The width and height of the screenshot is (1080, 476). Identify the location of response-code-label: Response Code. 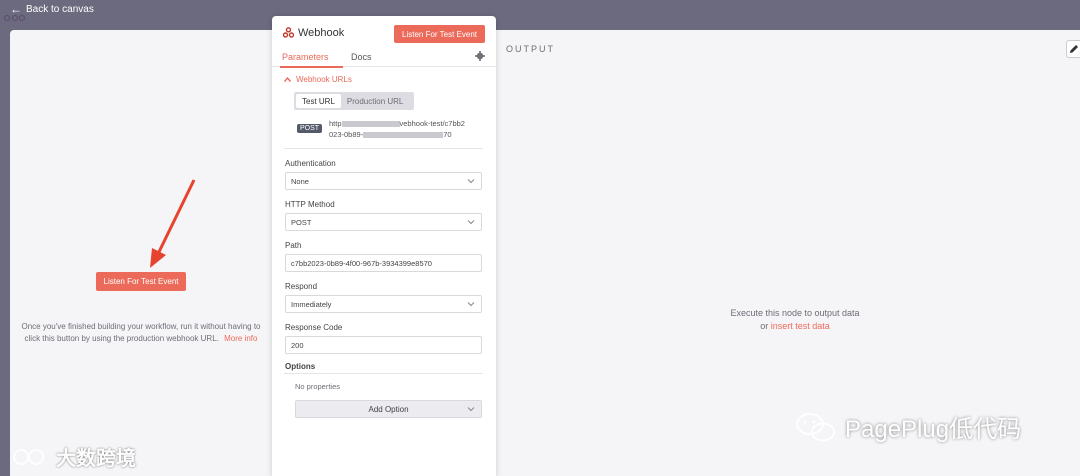
(314, 327).